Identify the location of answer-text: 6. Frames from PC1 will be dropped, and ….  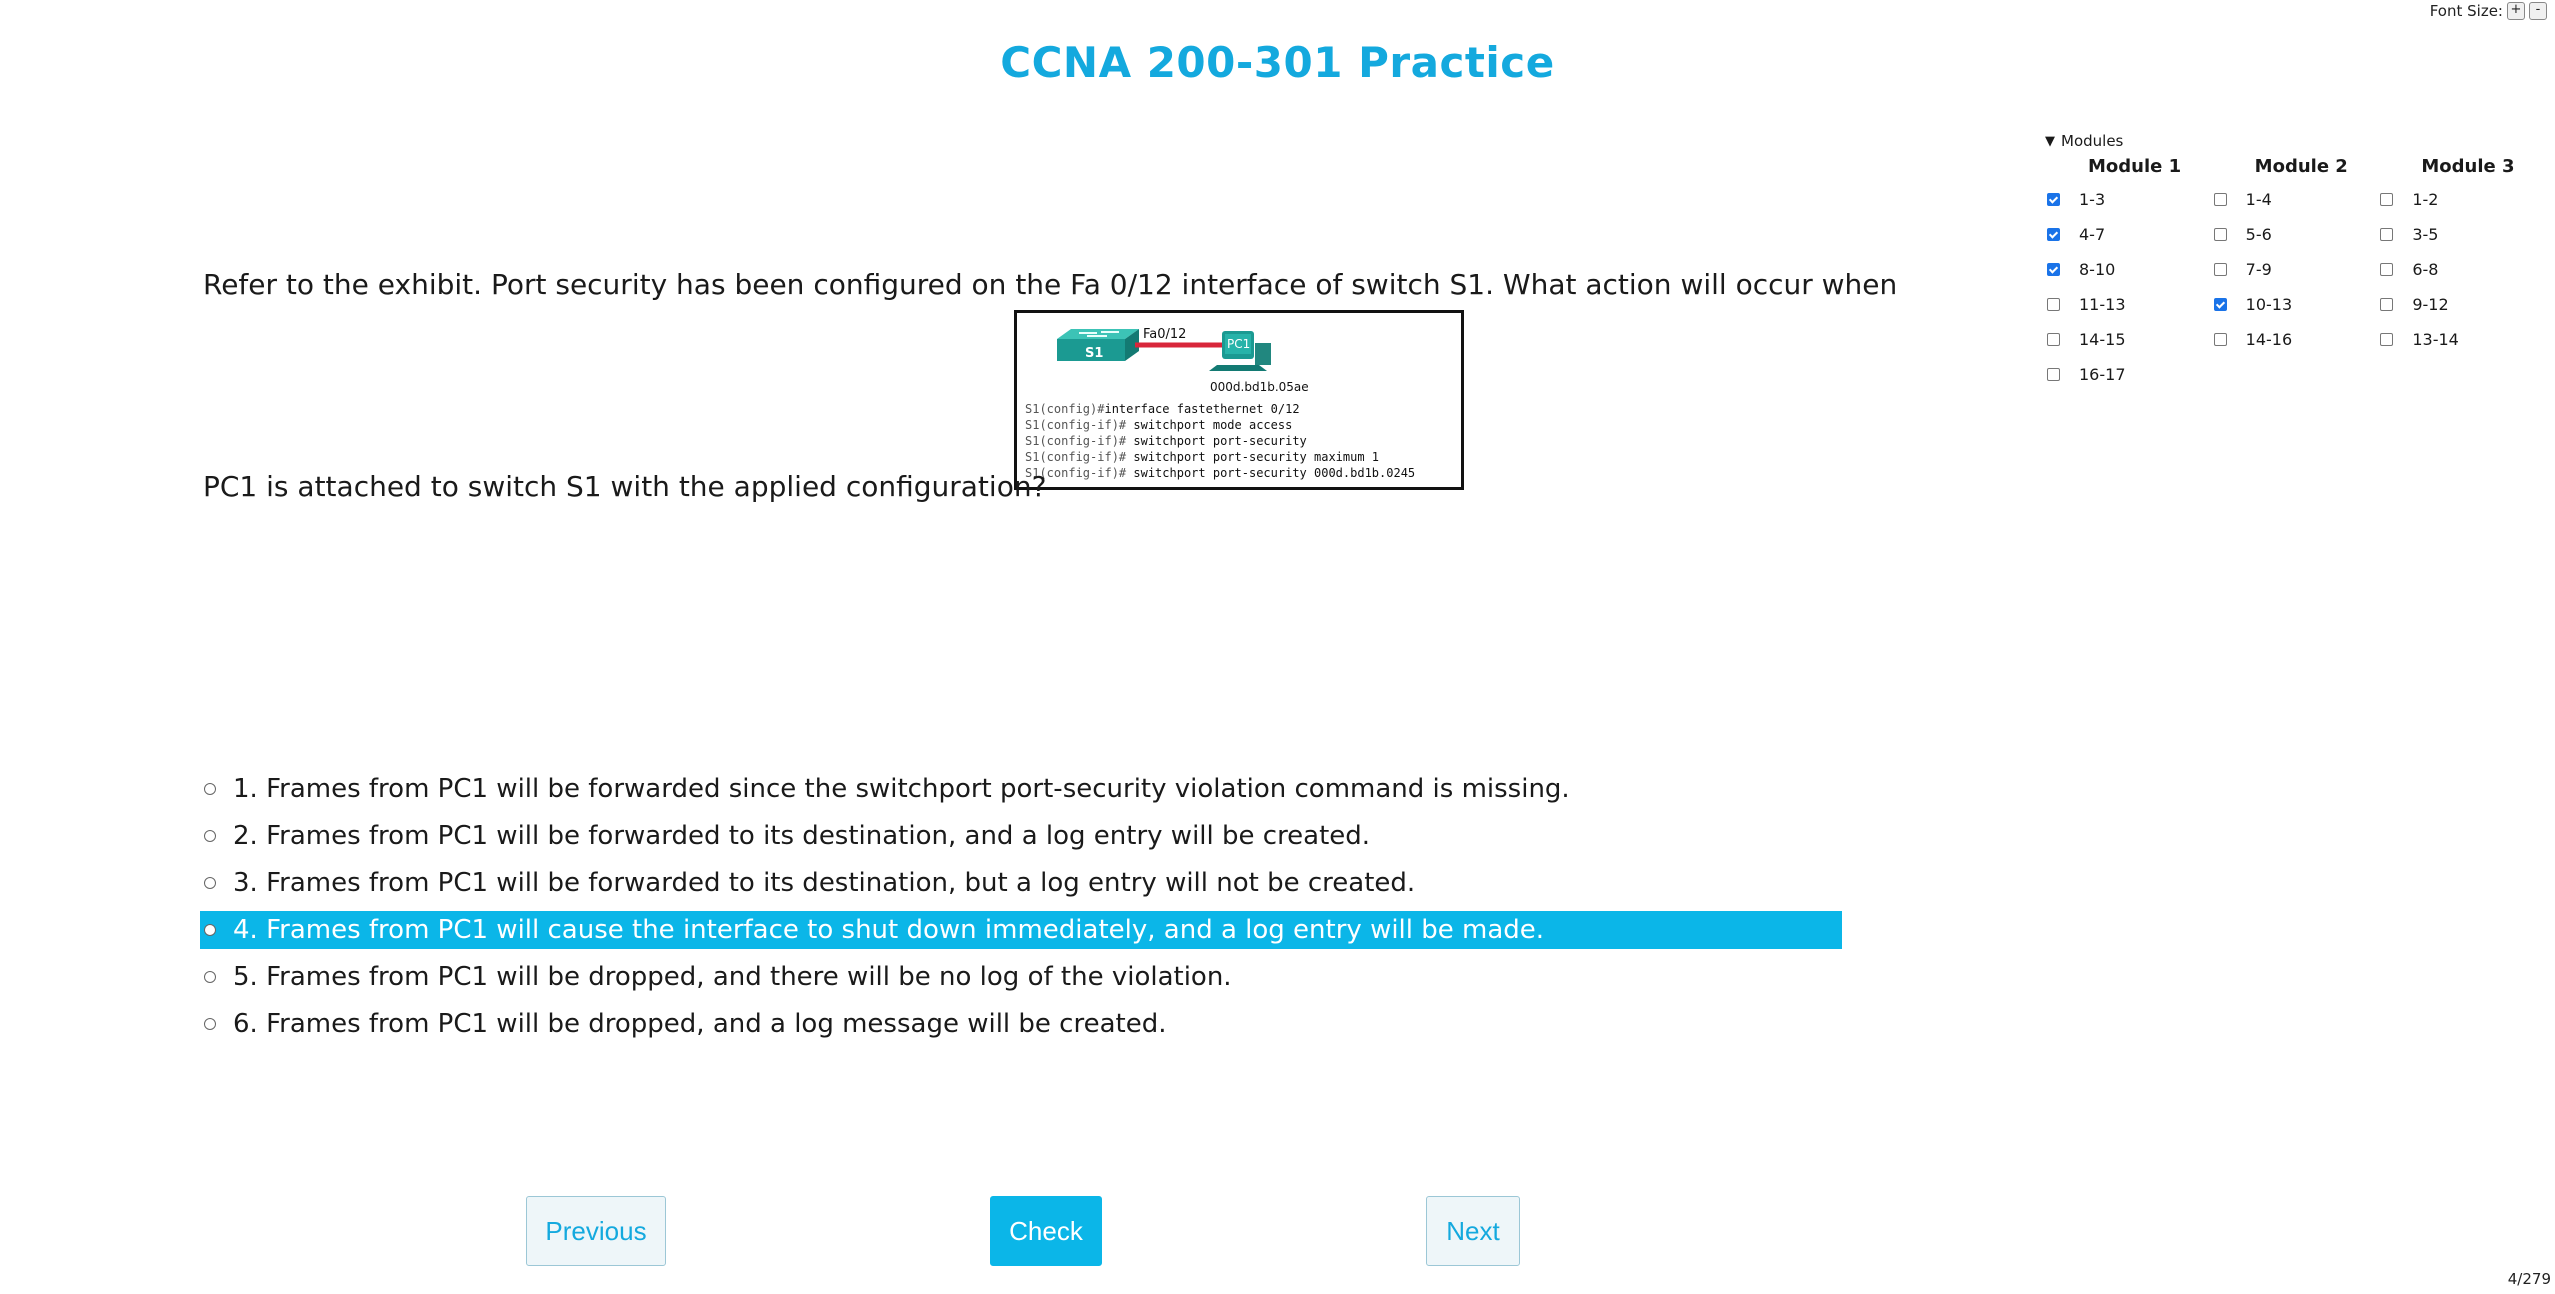
(700, 1024).